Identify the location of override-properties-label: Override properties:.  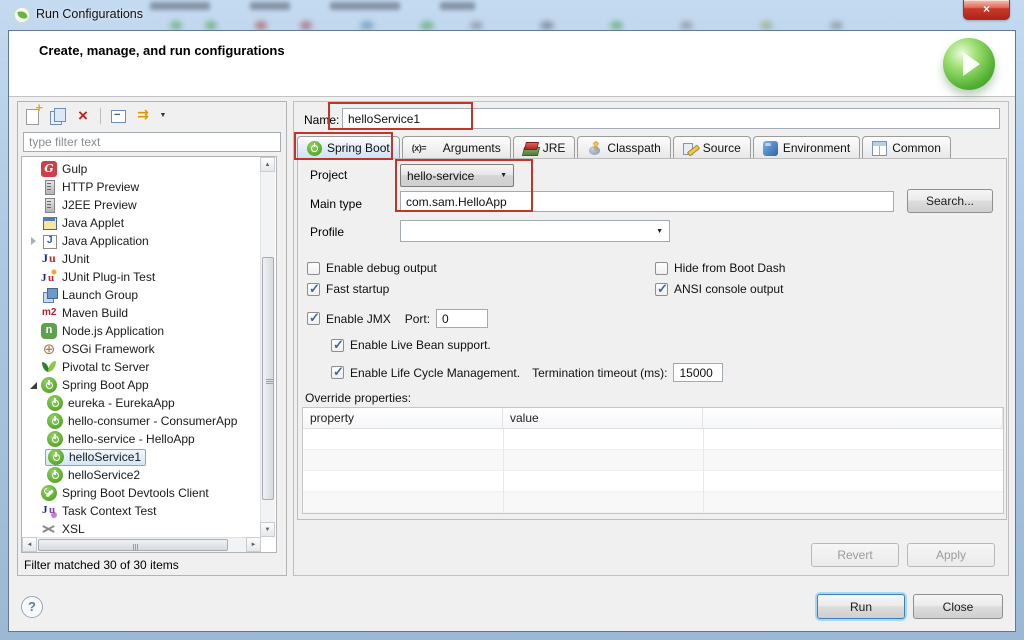
(358, 398).